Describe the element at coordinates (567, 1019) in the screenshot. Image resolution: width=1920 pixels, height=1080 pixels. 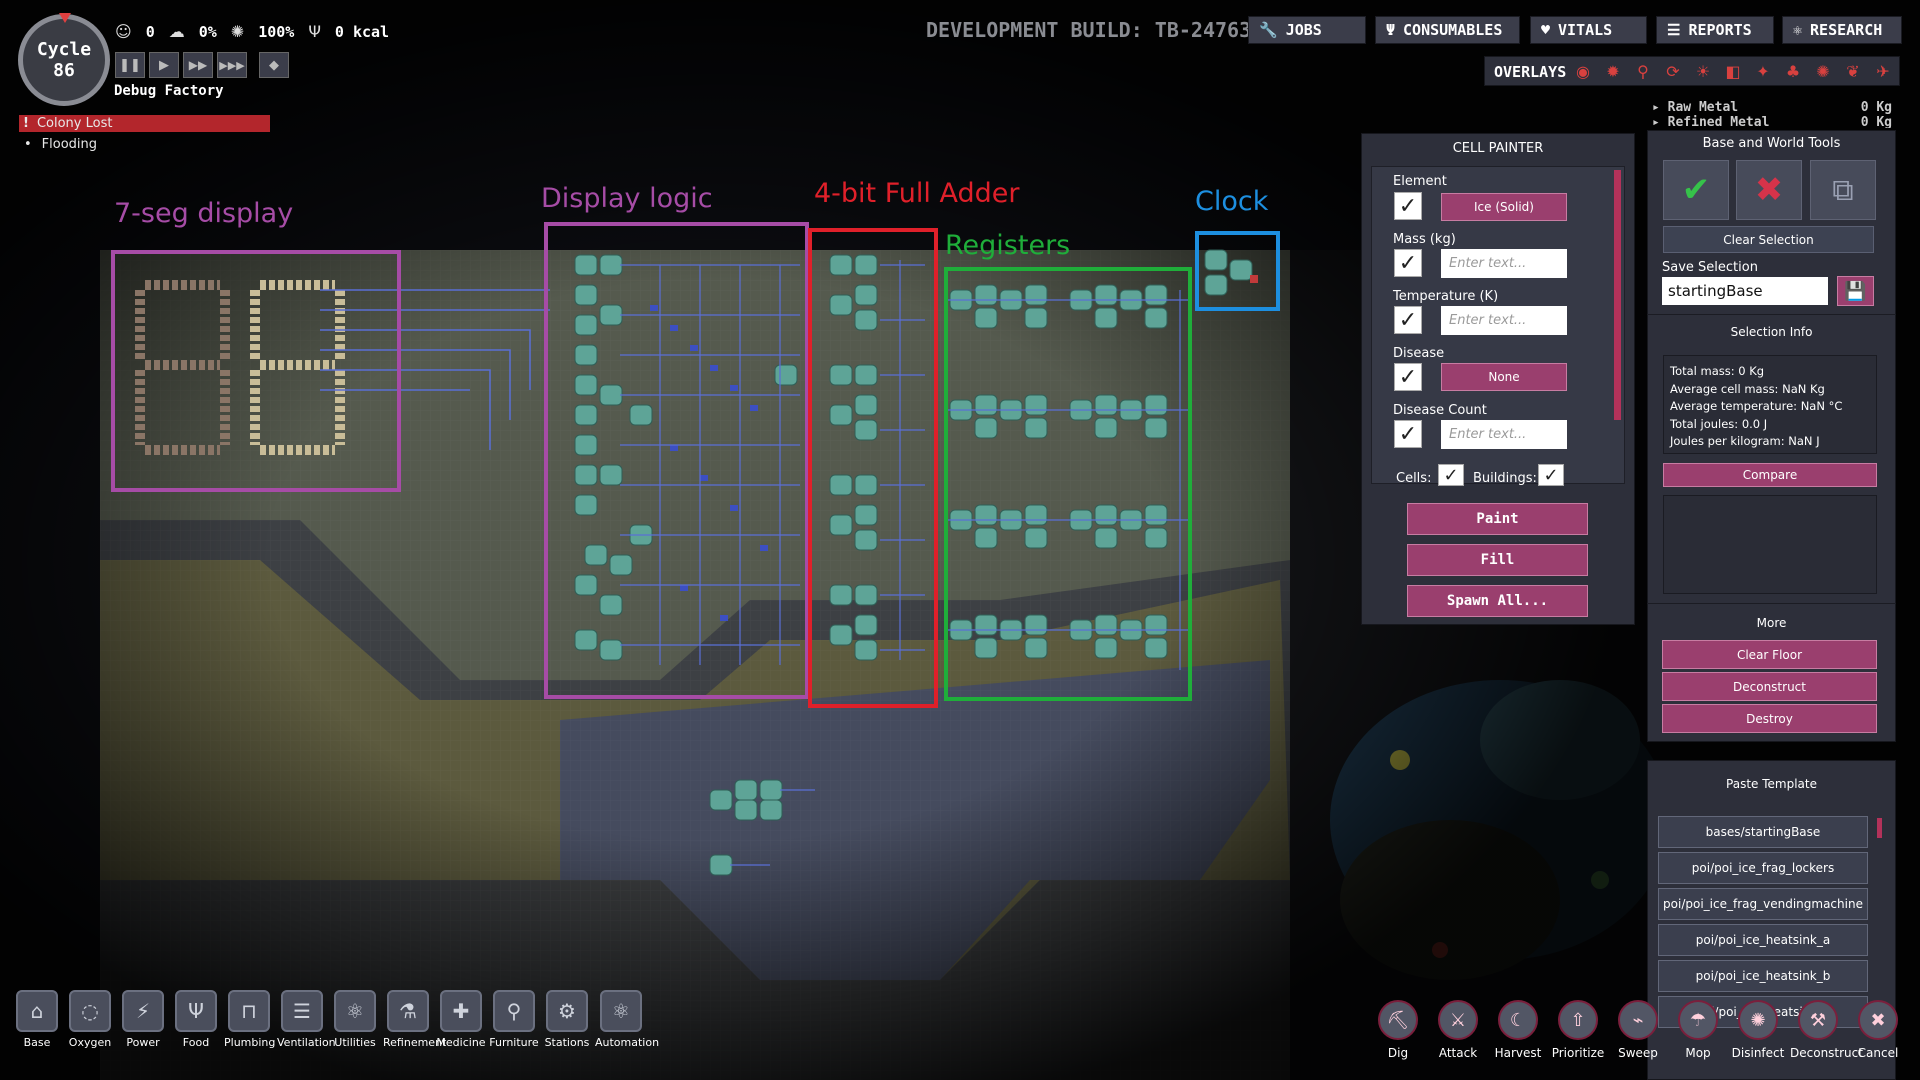
I see `build-stations: ⚙ Stations` at that location.